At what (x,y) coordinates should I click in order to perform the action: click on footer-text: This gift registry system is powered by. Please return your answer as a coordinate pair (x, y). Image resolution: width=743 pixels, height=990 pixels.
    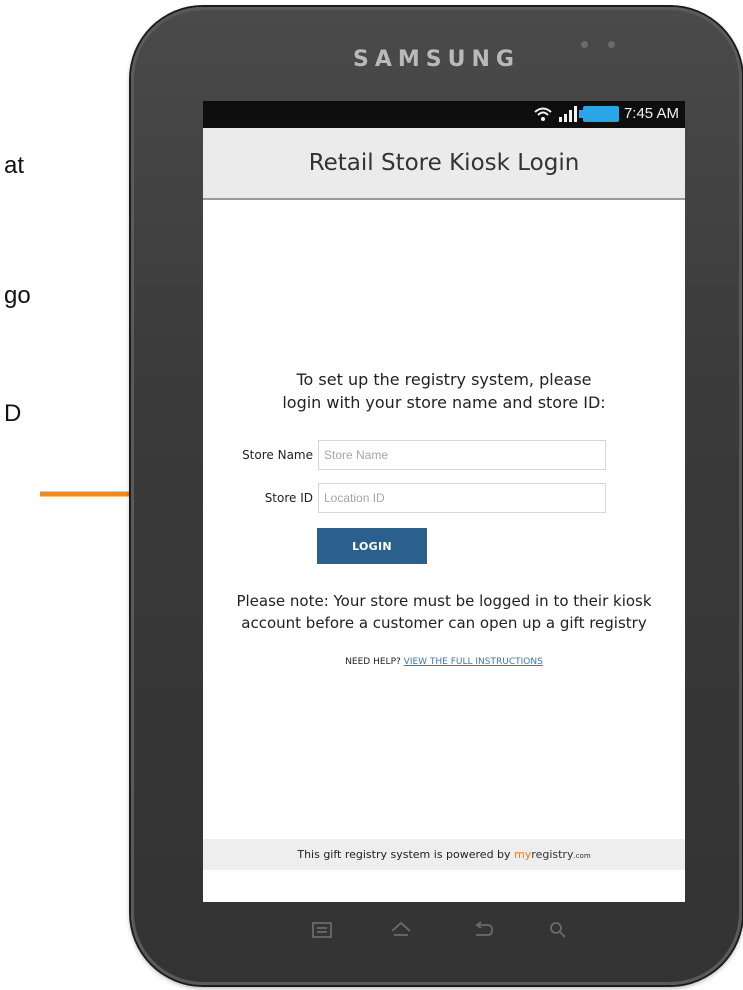
    Looking at the image, I should click on (404, 854).